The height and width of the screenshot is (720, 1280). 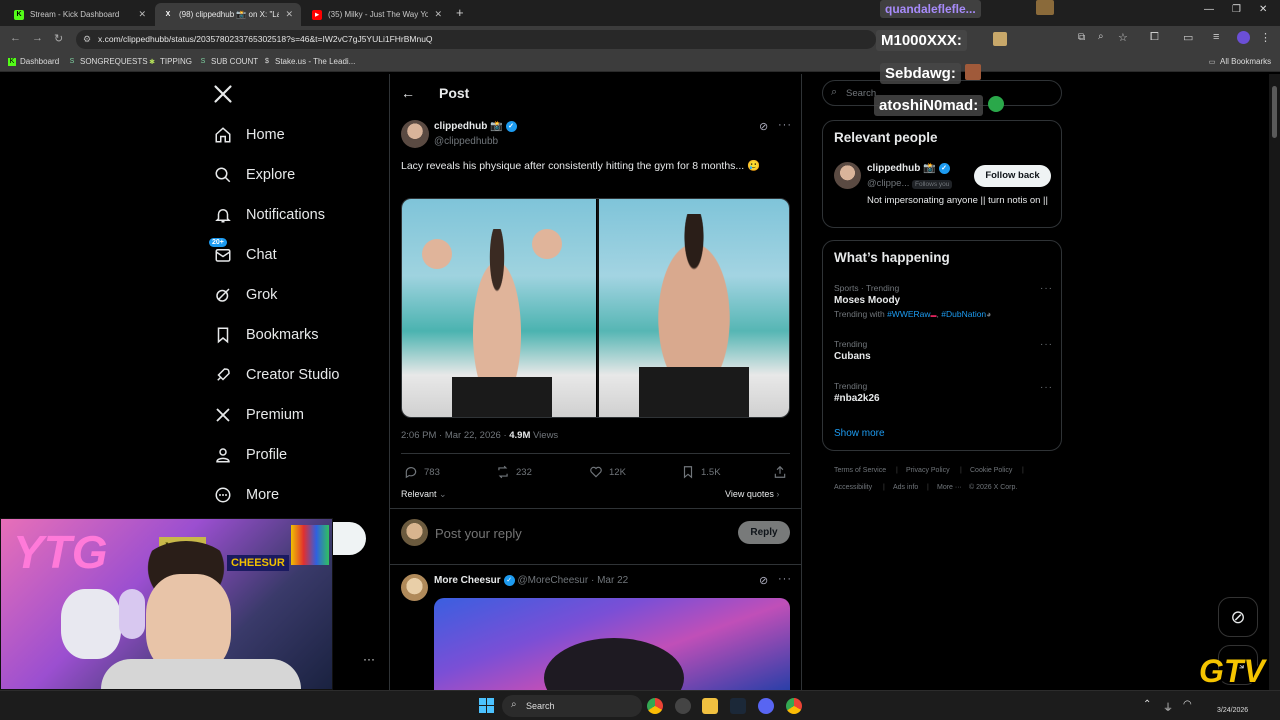 What do you see at coordinates (764, 532) in the screenshot?
I see `reply-button: Reply` at bounding box center [764, 532].